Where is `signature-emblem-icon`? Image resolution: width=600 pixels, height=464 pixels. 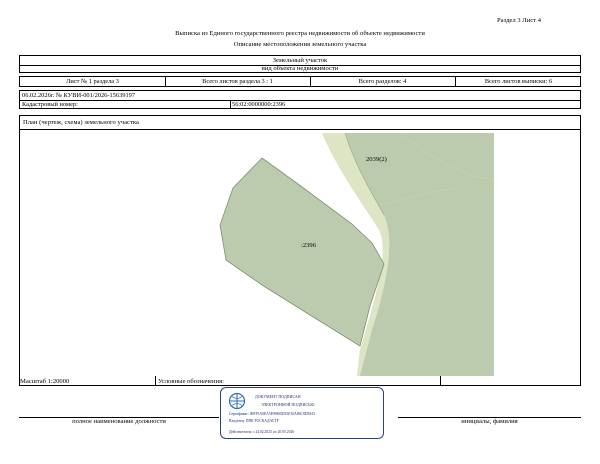 signature-emblem-icon is located at coordinates (237, 401).